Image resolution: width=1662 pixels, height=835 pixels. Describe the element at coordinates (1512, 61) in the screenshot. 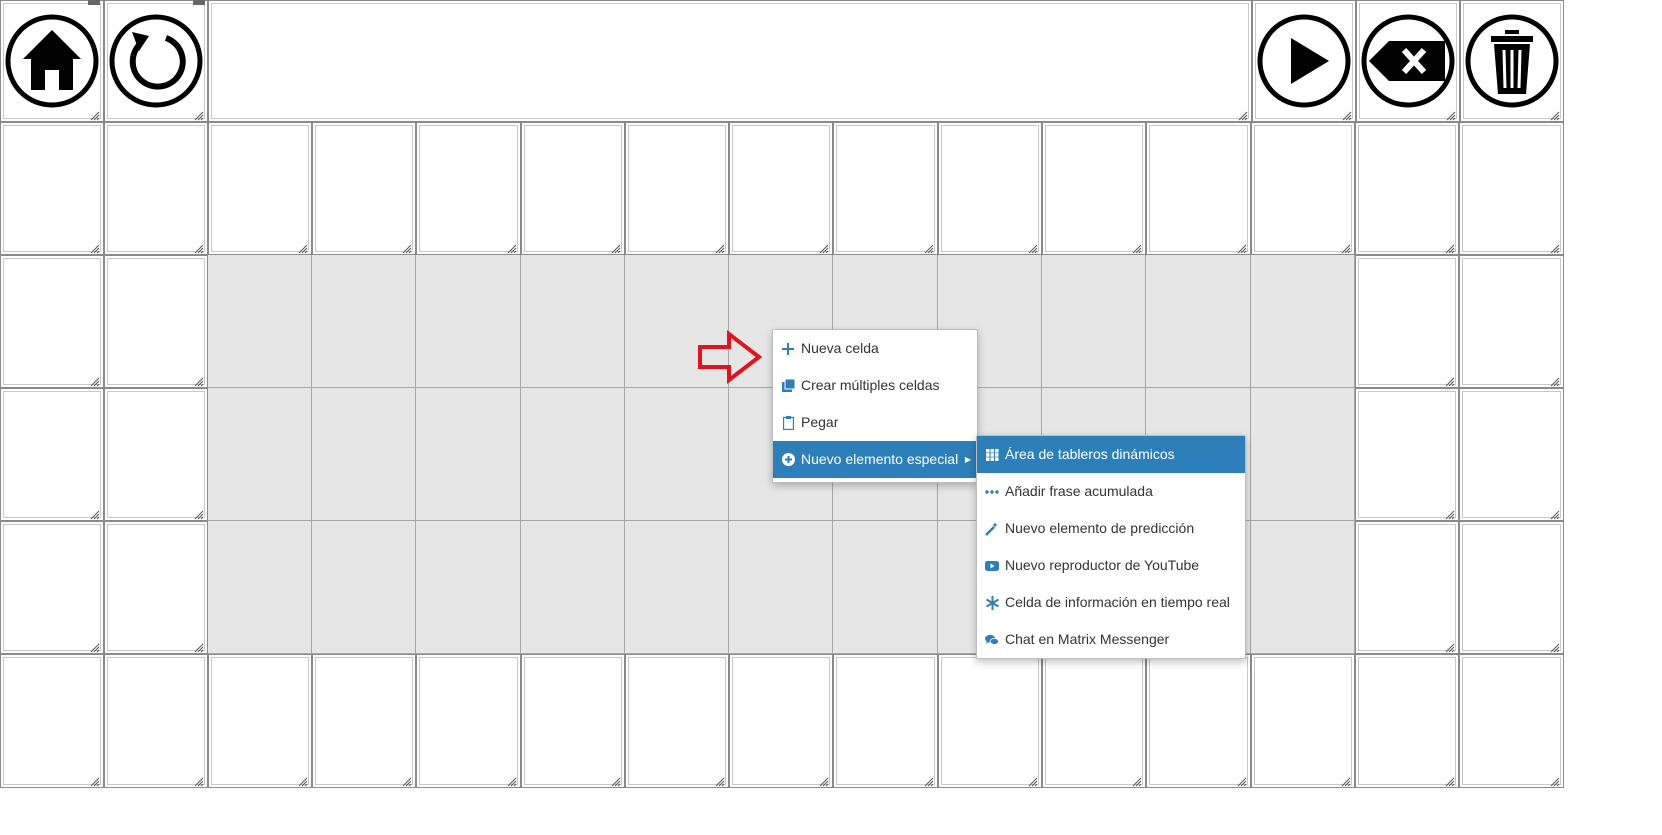

I see `trash-cell` at that location.